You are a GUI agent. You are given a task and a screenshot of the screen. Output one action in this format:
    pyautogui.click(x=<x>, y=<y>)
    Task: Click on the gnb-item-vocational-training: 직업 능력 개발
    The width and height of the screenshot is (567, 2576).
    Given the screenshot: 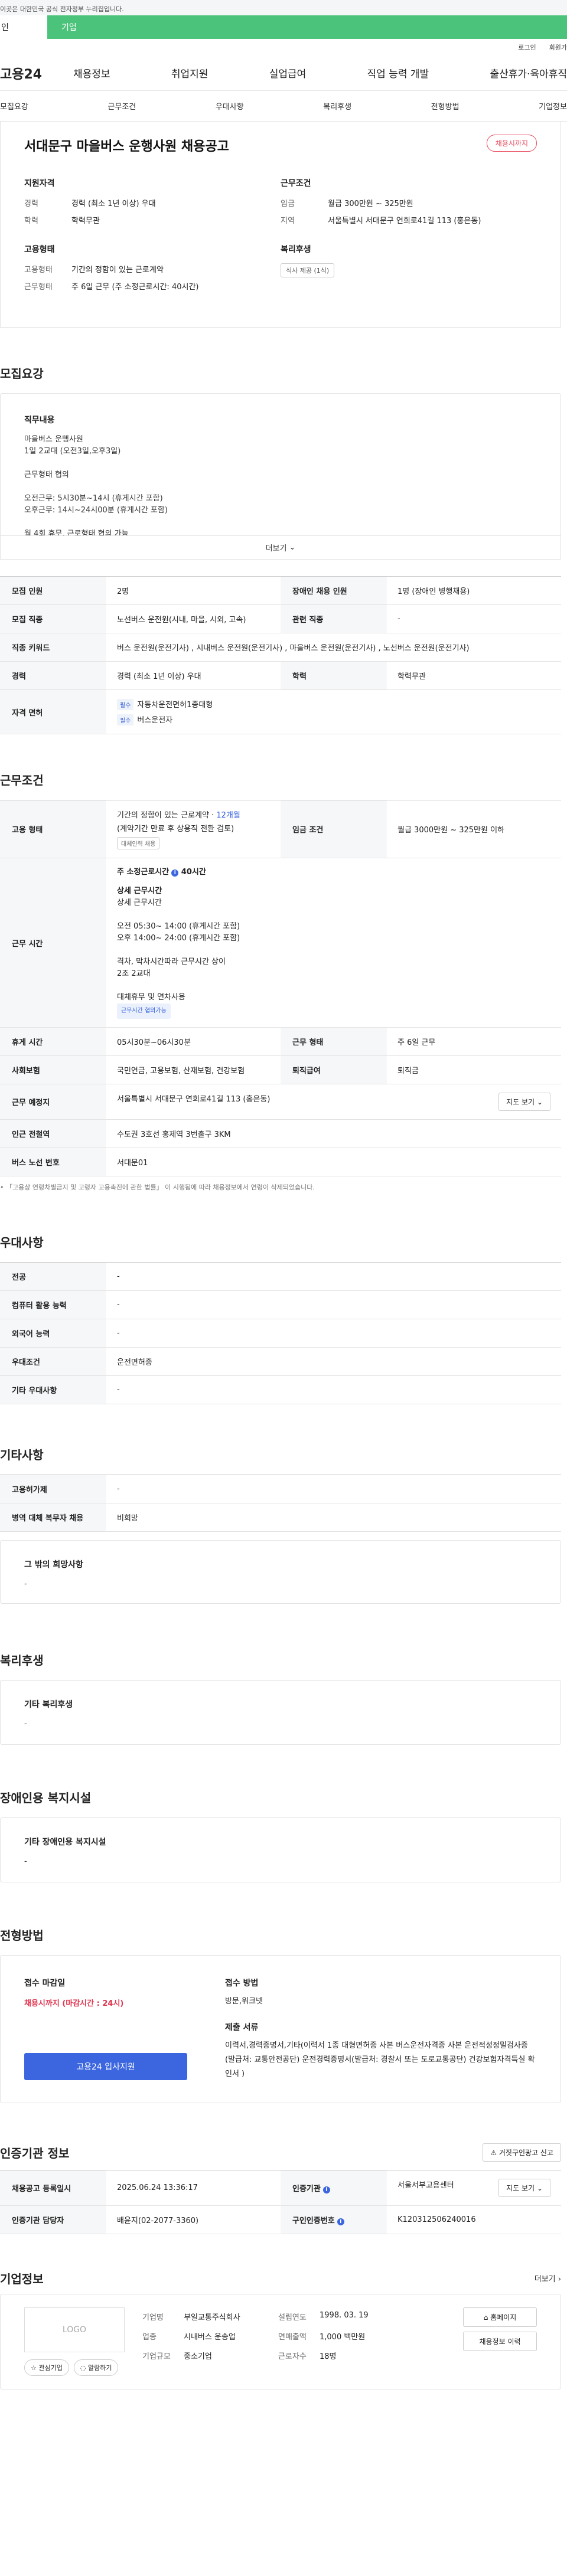 What is the action you would take?
    pyautogui.click(x=398, y=73)
    